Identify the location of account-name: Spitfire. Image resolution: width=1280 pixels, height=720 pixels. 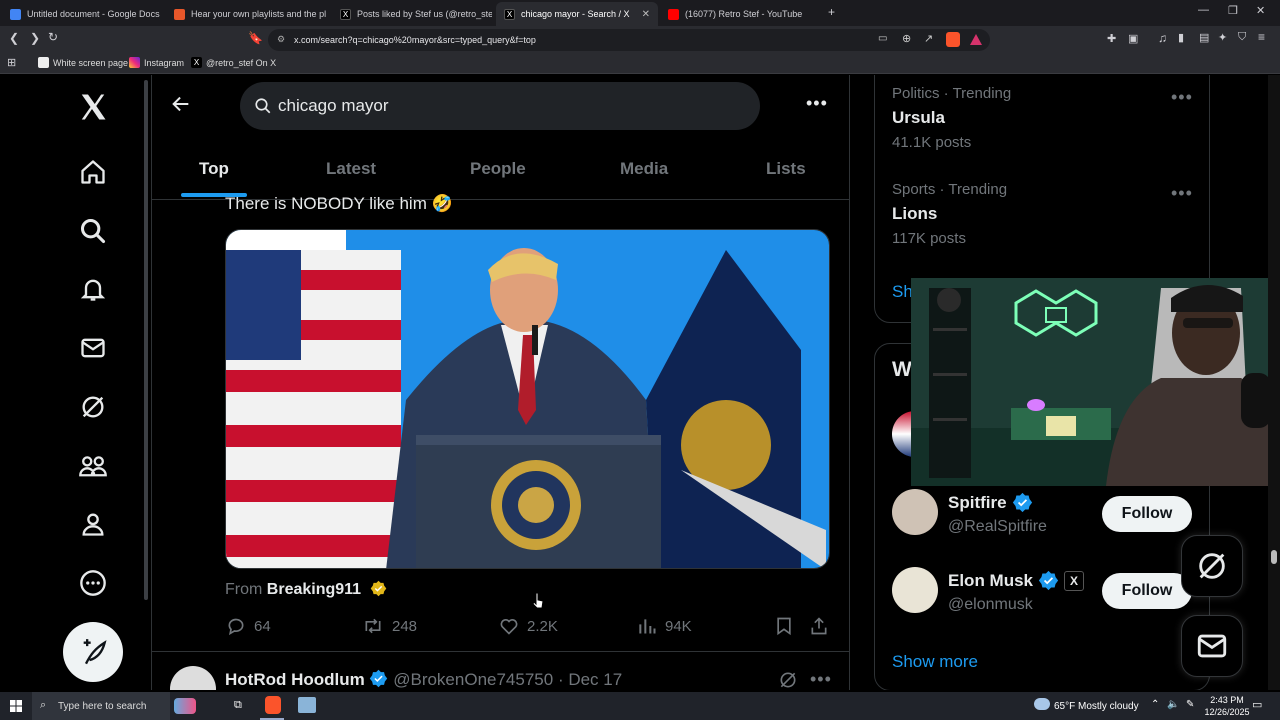
(990, 502).